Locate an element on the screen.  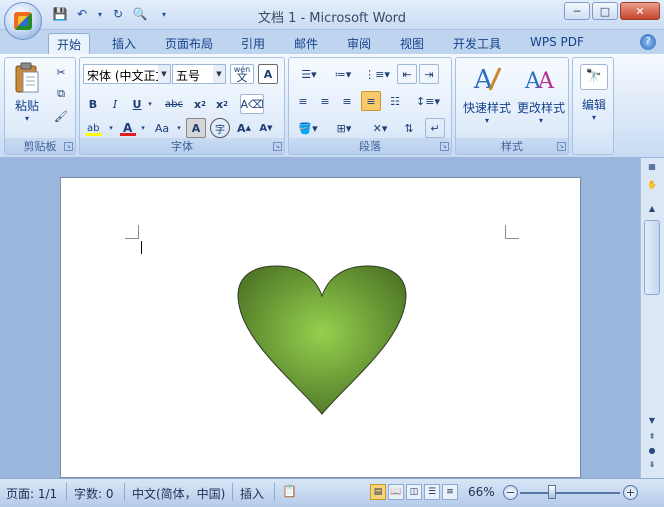
paste-button: 粘贴 ▾ is located at coordinates (27, 92).